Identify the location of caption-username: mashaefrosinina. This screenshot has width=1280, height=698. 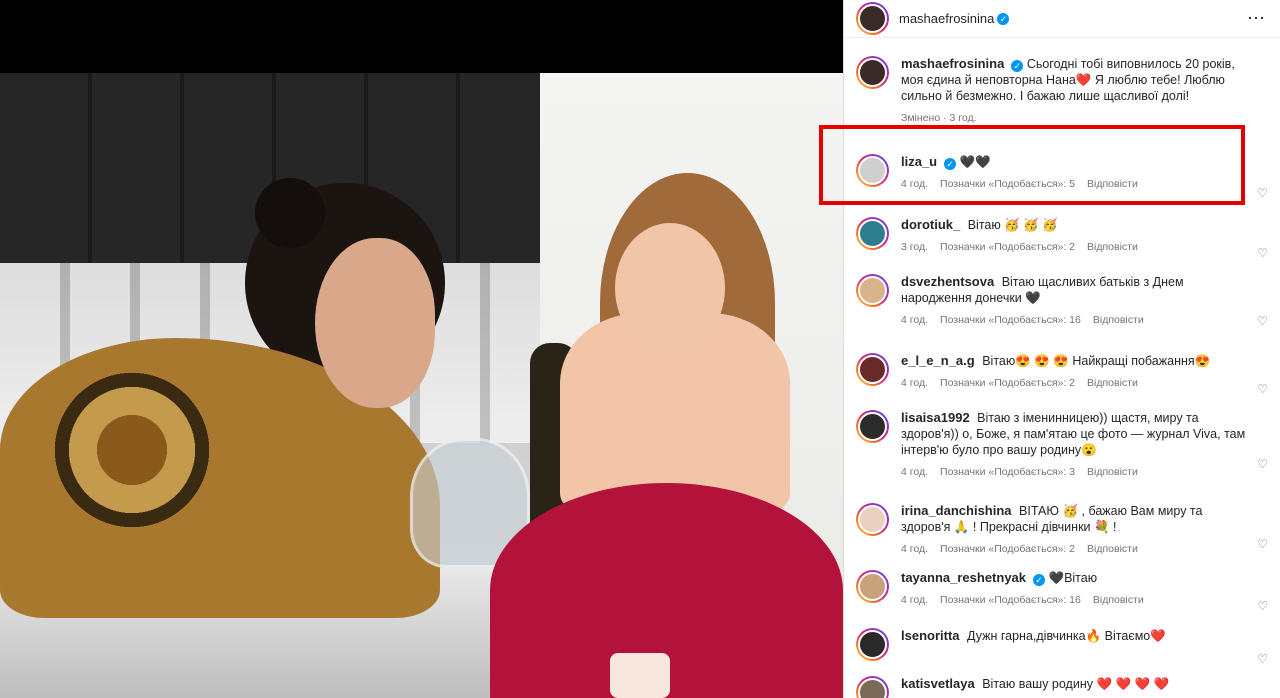
(952, 63).